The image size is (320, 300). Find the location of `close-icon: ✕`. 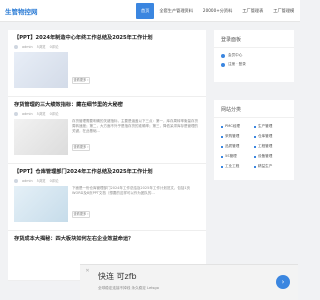

close-icon: ✕ is located at coordinates (87, 271).